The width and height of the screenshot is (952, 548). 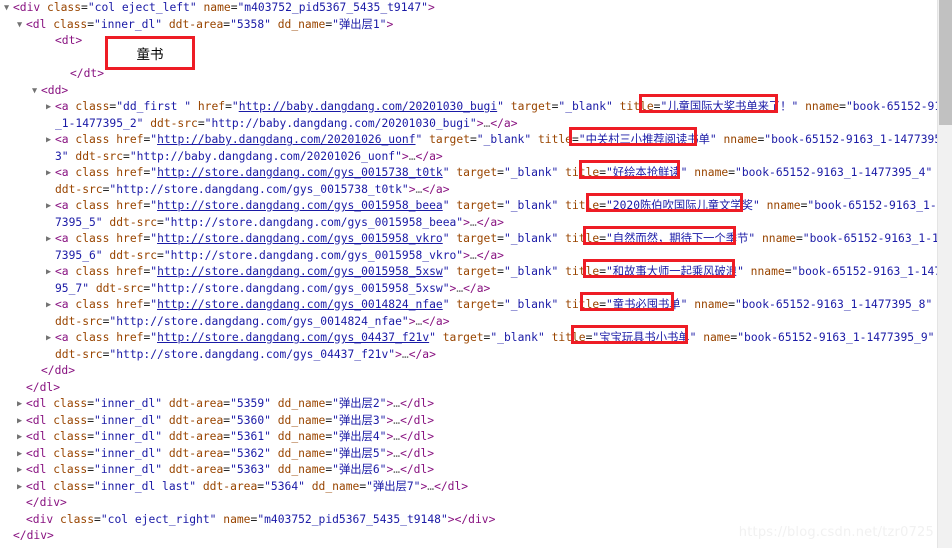 What do you see at coordinates (468, 503) in the screenshot?
I see `code-line: </div>` at bounding box center [468, 503].